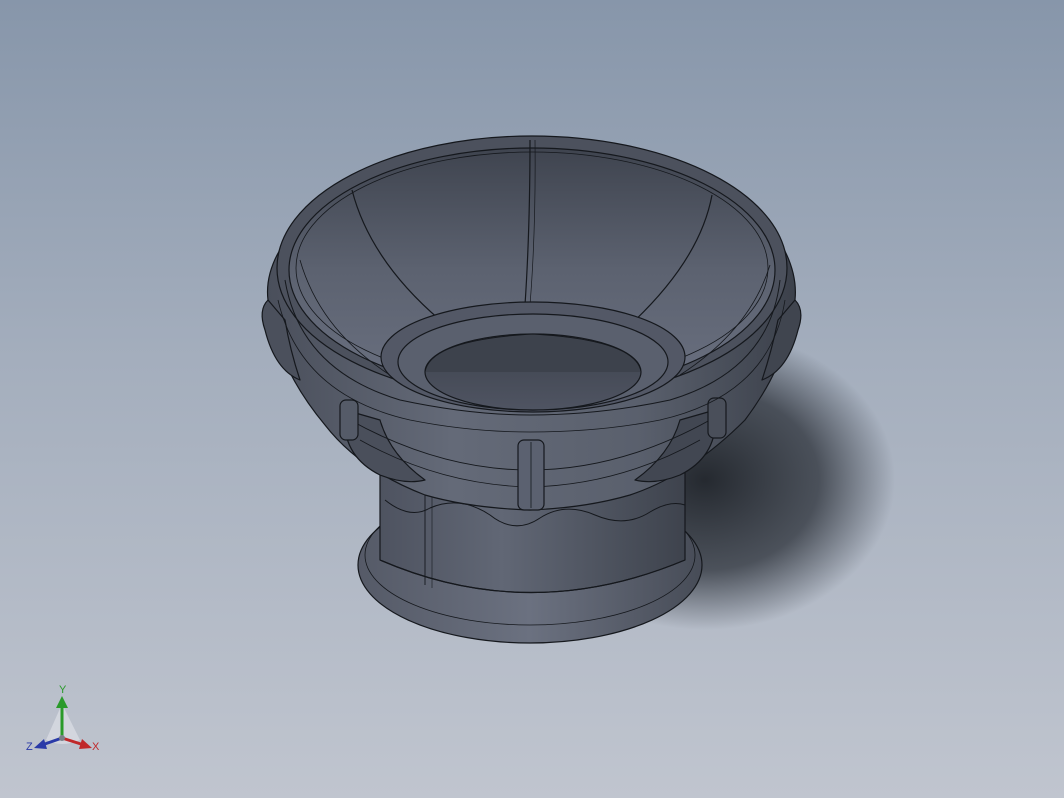 This screenshot has height=798, width=1064. Describe the element at coordinates (85, 744) in the screenshot. I see `x-axis-arrow` at that location.